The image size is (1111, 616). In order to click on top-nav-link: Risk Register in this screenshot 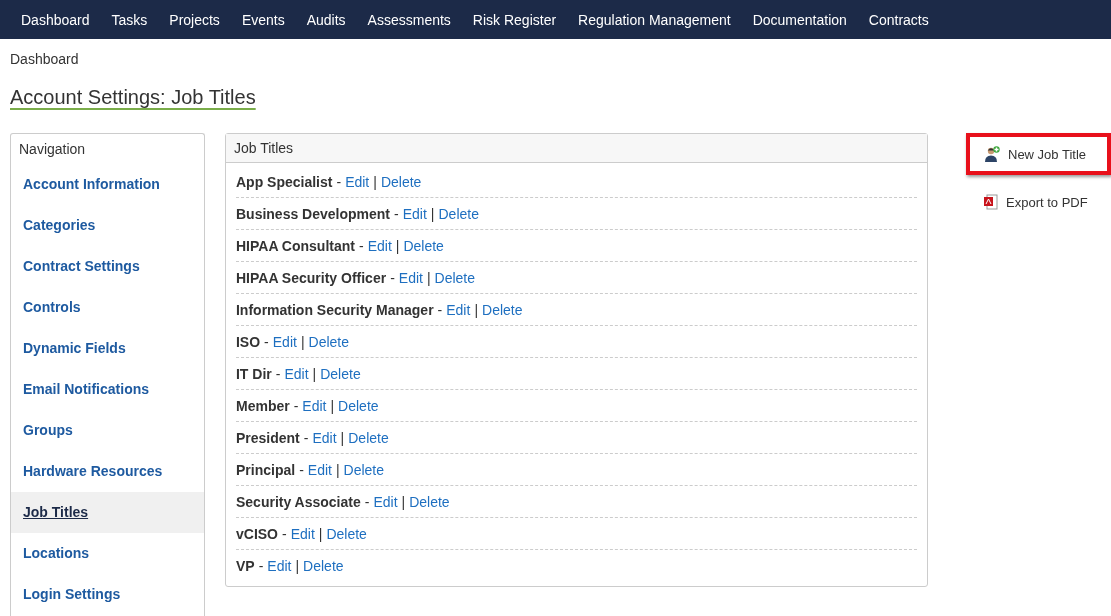, I will do `click(514, 19)`.